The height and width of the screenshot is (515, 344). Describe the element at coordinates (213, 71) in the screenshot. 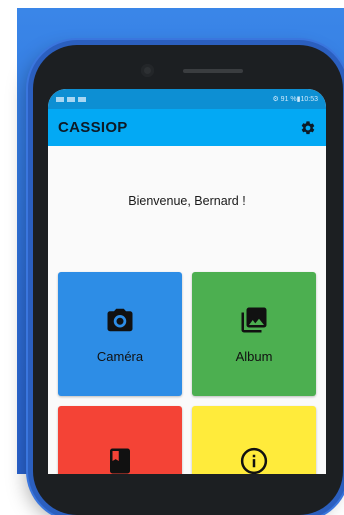

I see `earpiece` at that location.